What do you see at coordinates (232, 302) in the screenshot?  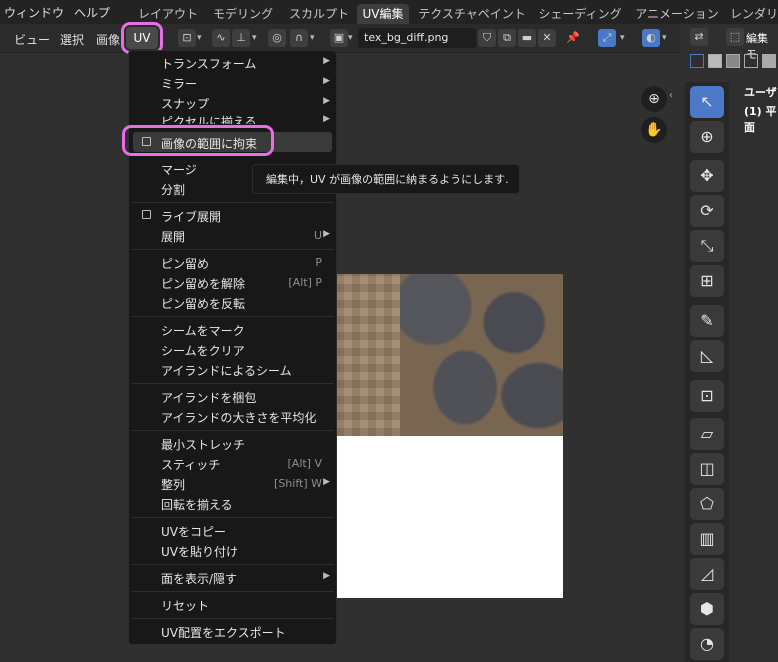 I see `menu-item-invert-pins: ピン留めを反転` at bounding box center [232, 302].